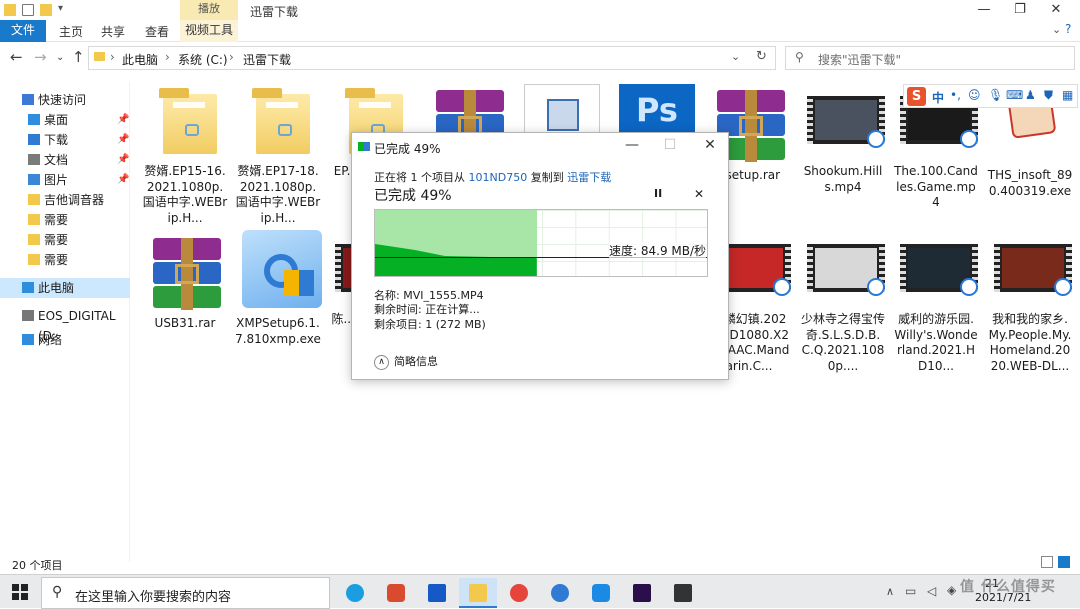  Describe the element at coordinates (209, 31) in the screenshot. I see `tab-video-tools: 视频工具` at that location.